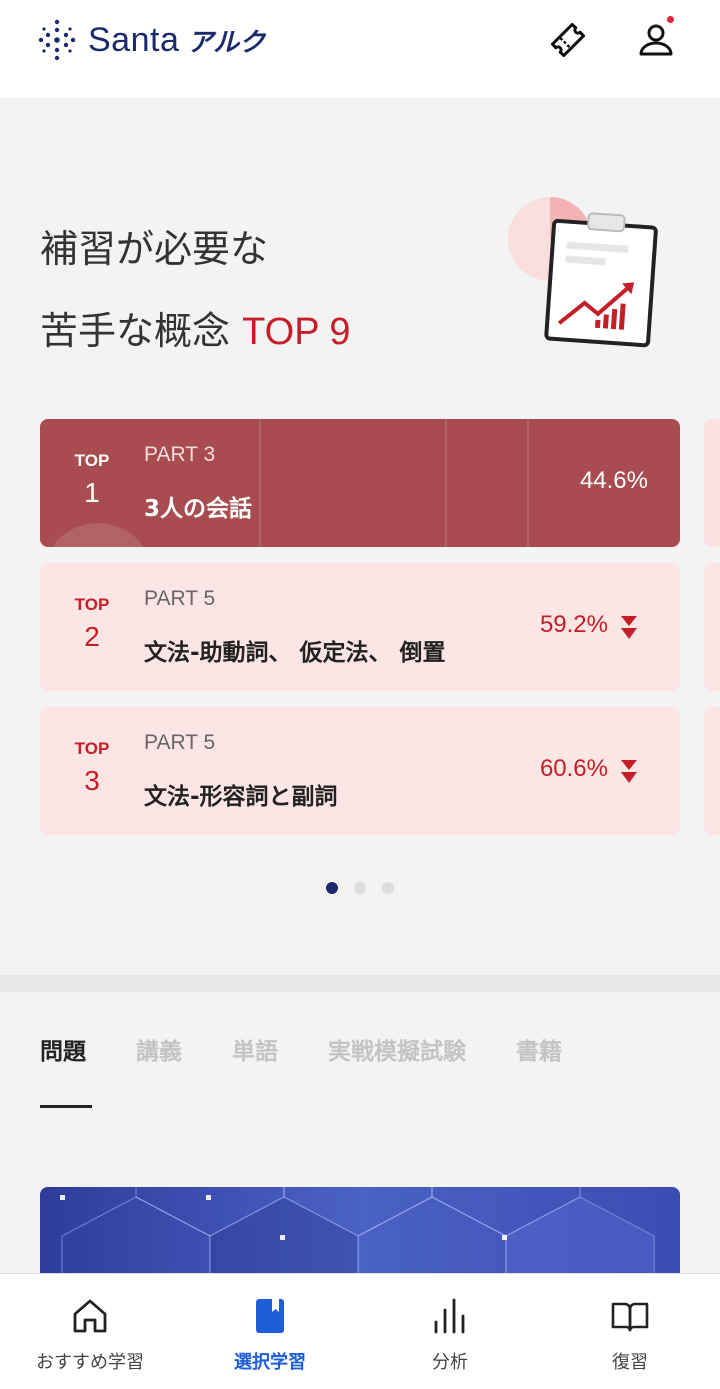  I want to click on logo-brand-text: Santa, so click(134, 39).